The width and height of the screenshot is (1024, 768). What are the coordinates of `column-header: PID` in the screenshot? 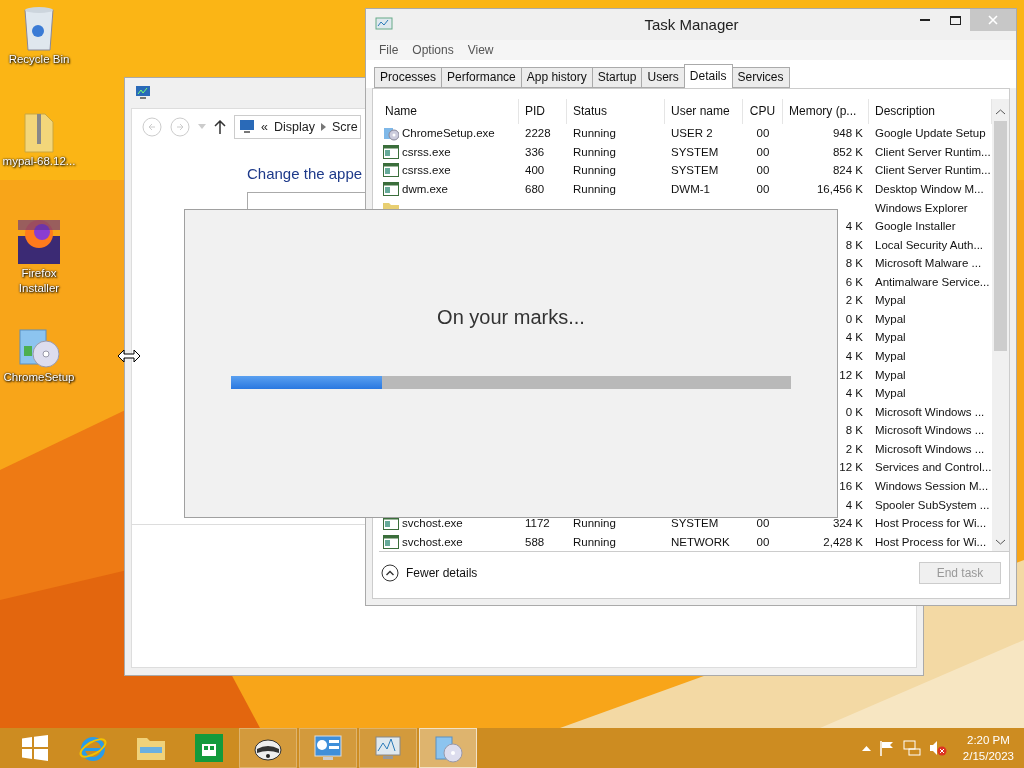 It's located at (543, 111).